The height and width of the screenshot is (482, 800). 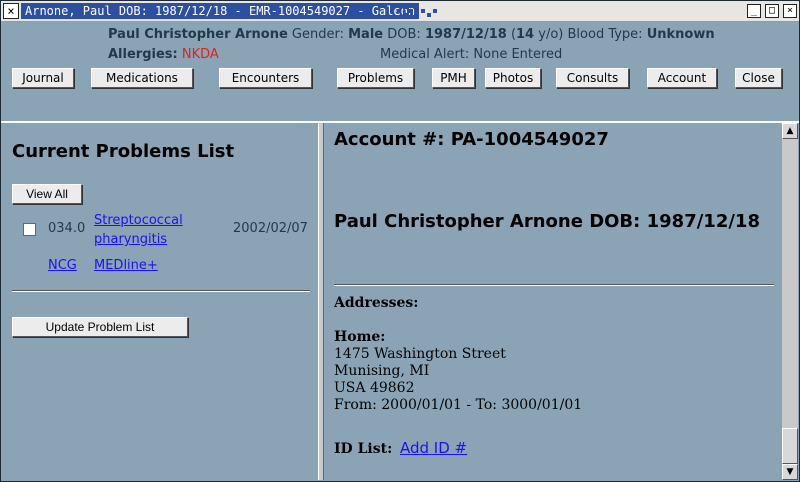 What do you see at coordinates (143, 54) in the screenshot?
I see `allergies-label: Allergies:` at bounding box center [143, 54].